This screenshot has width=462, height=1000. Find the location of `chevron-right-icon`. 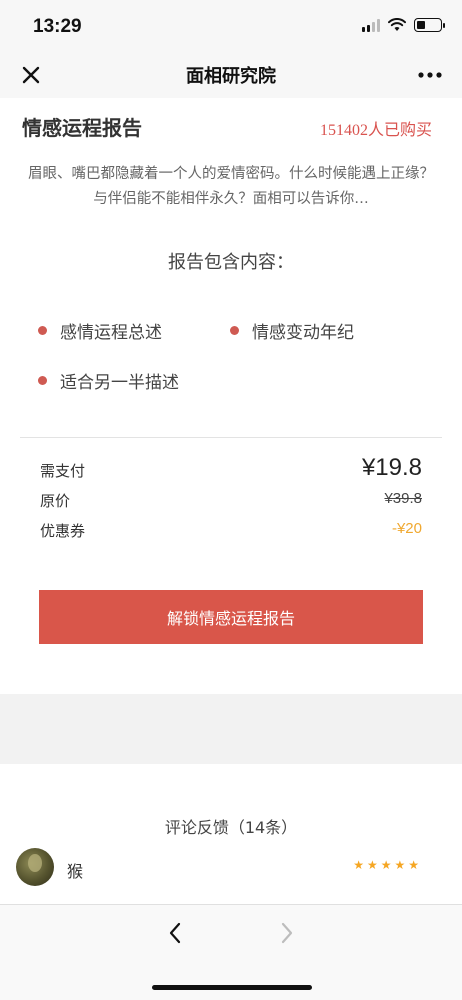

chevron-right-icon is located at coordinates (286, 933).